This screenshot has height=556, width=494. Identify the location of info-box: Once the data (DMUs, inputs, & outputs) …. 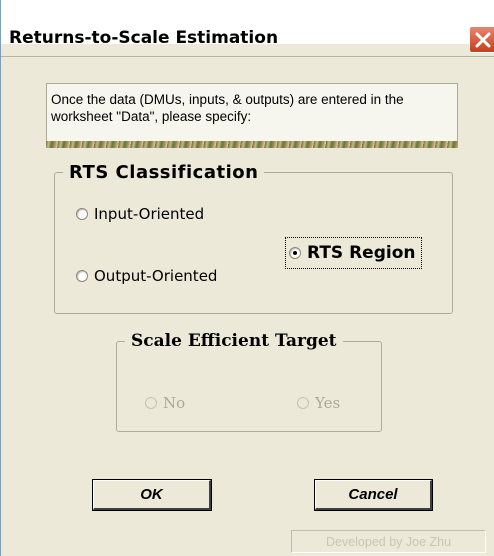
(252, 112).